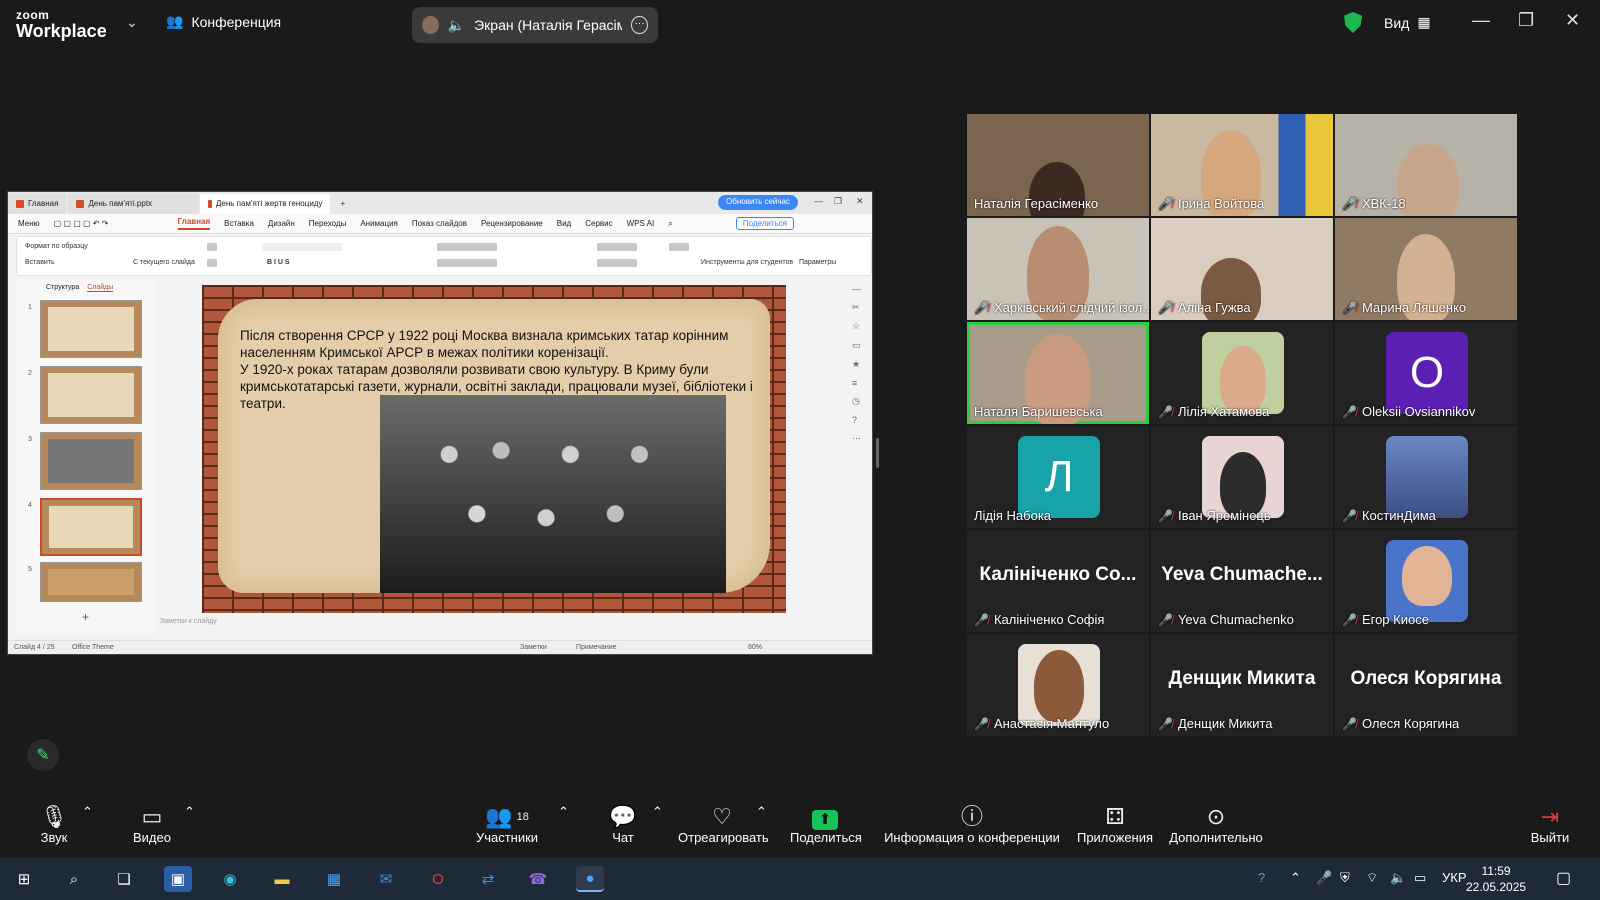 Image resolution: width=1600 pixels, height=900 pixels. I want to click on participant-tile: Л Лідія Набока, so click(1058, 477).